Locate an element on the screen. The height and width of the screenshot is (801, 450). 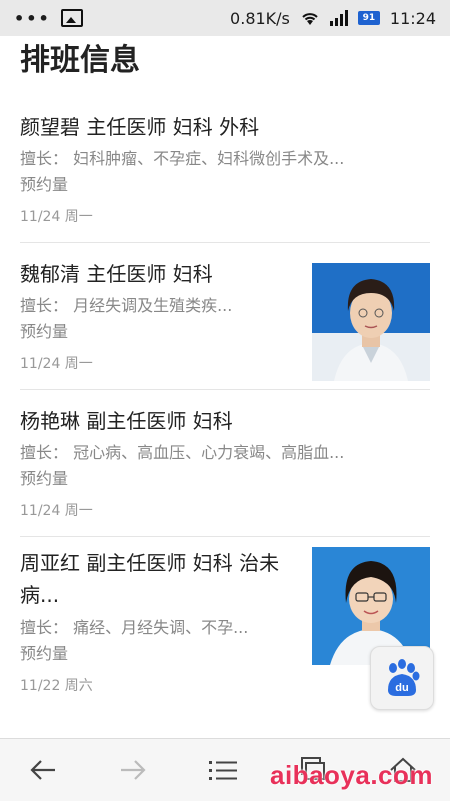
network-speed: 0.81K/s is located at coordinates (260, 18).